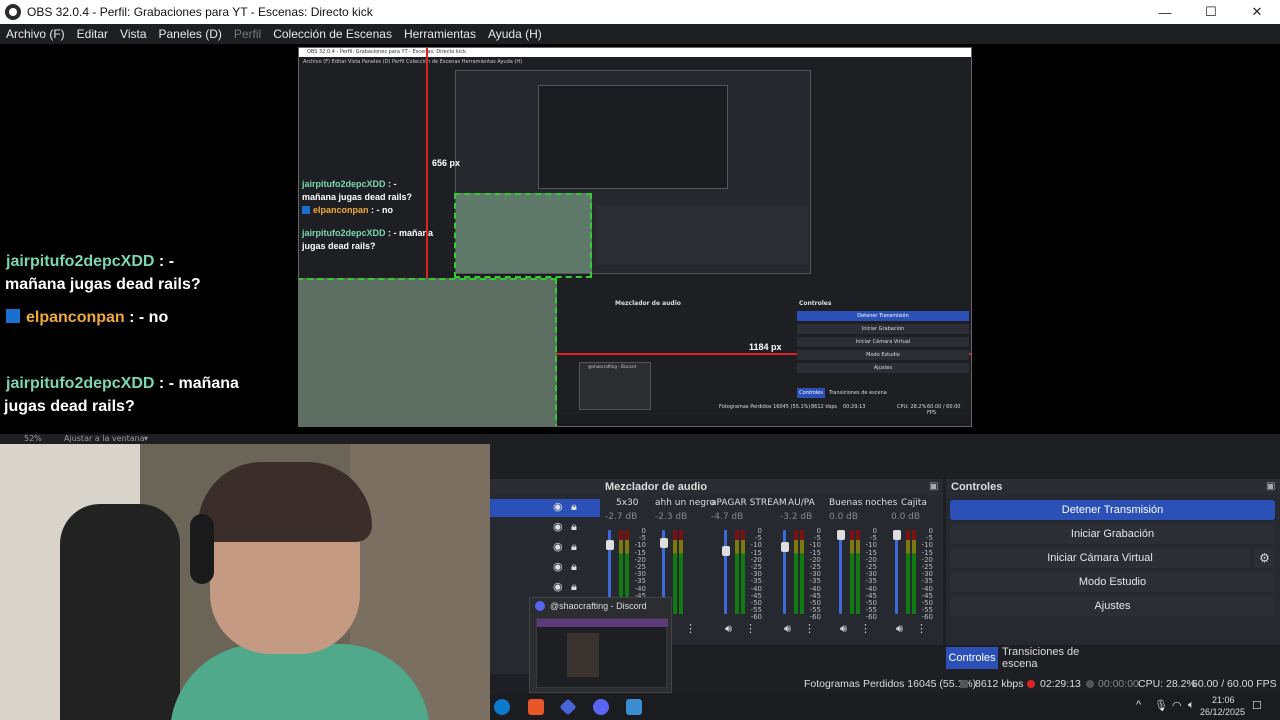 The width and height of the screenshot is (1280, 720). Describe the element at coordinates (765, 347) in the screenshot. I see `guide-distance-right: 1184 px` at that location.